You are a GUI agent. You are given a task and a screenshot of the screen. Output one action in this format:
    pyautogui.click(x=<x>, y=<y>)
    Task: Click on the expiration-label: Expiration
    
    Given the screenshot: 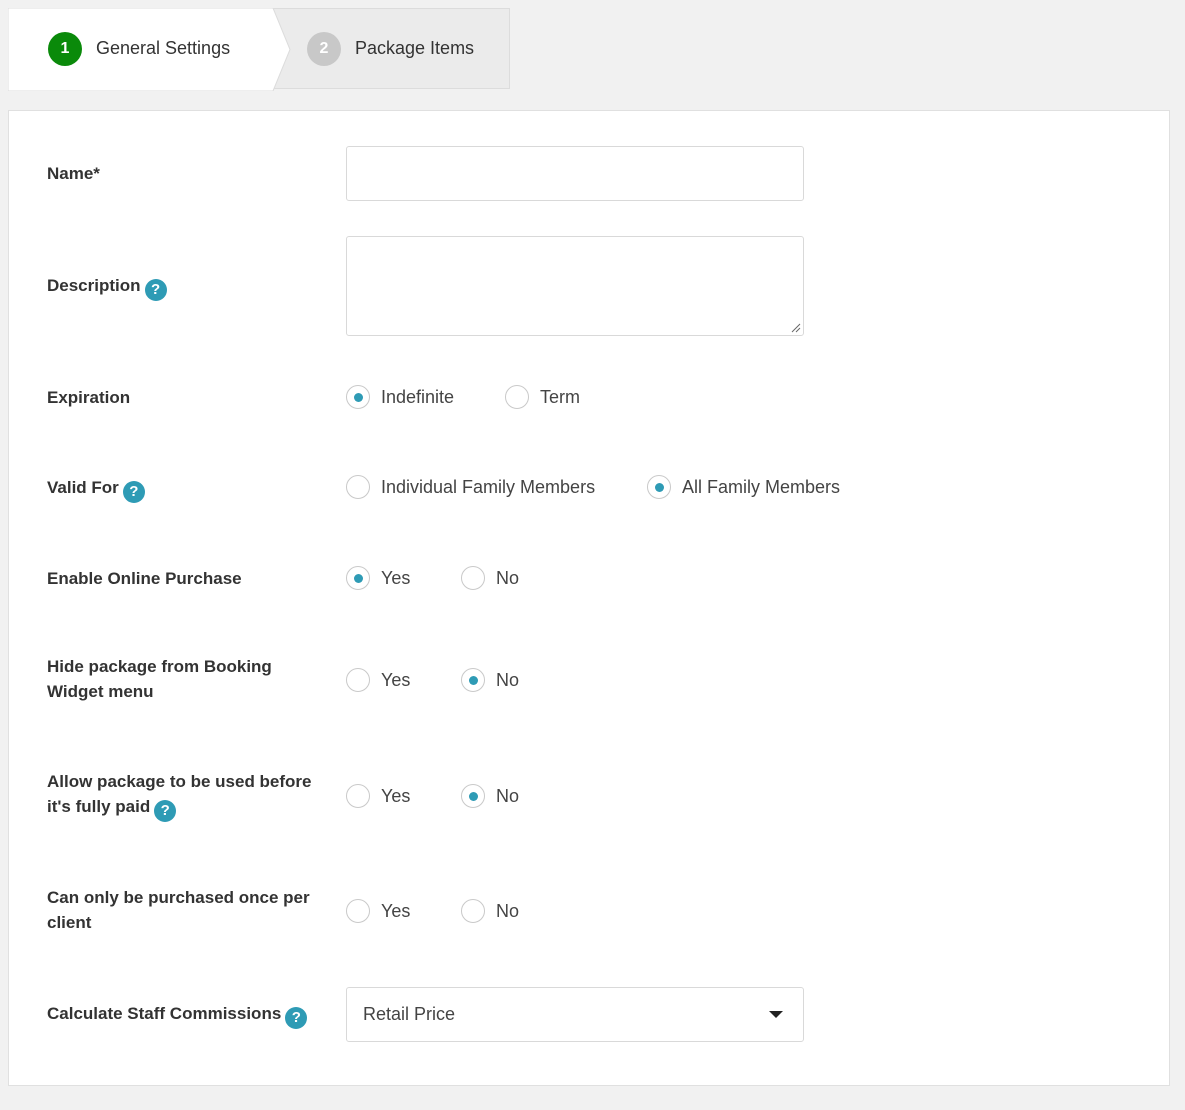 What is the action you would take?
    pyautogui.click(x=89, y=397)
    